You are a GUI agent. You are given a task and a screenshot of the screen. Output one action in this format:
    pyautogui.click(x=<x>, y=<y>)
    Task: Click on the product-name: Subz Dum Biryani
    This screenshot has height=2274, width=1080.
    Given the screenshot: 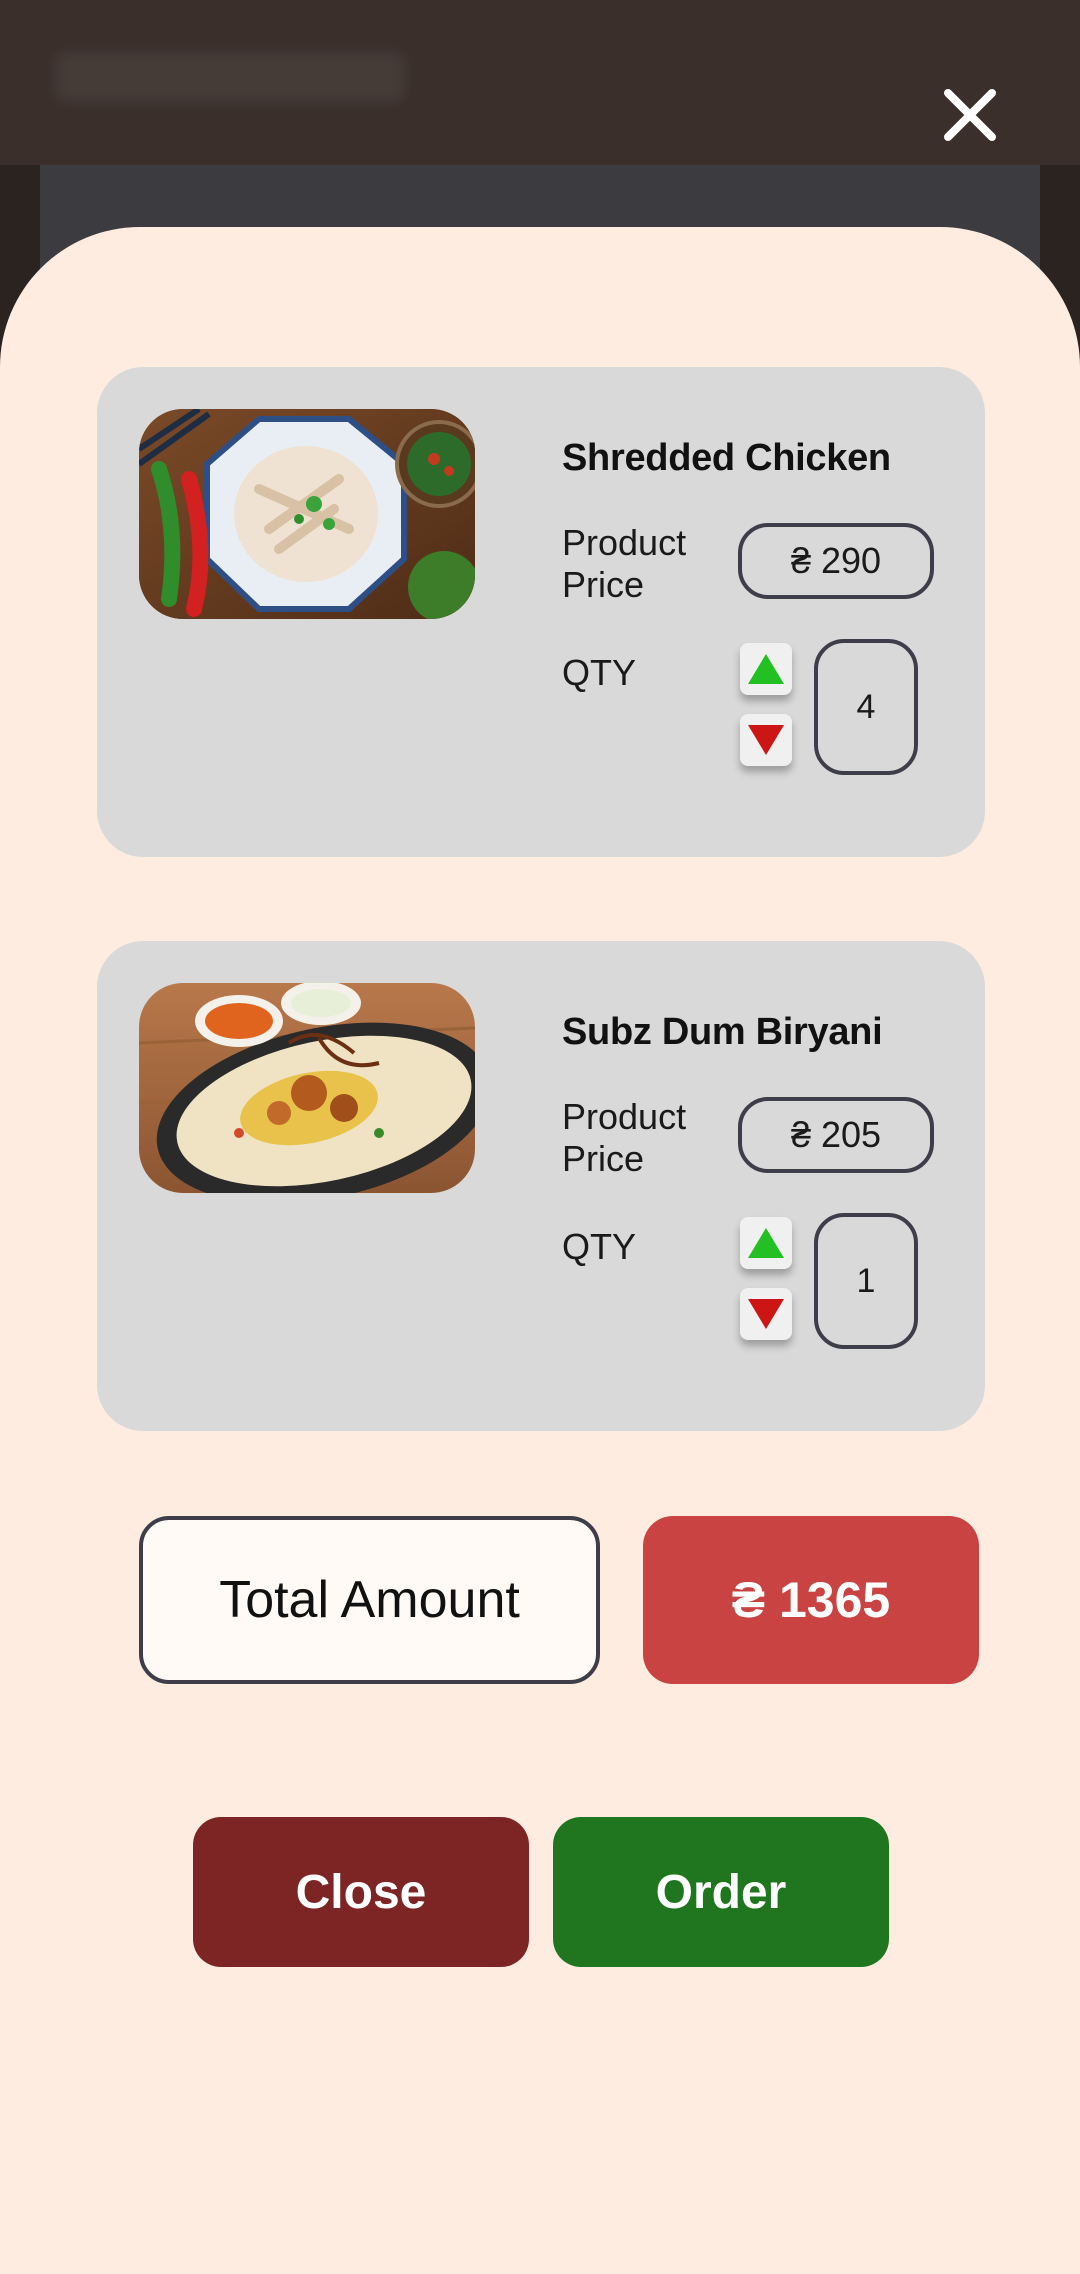 What is the action you would take?
    pyautogui.click(x=722, y=1032)
    